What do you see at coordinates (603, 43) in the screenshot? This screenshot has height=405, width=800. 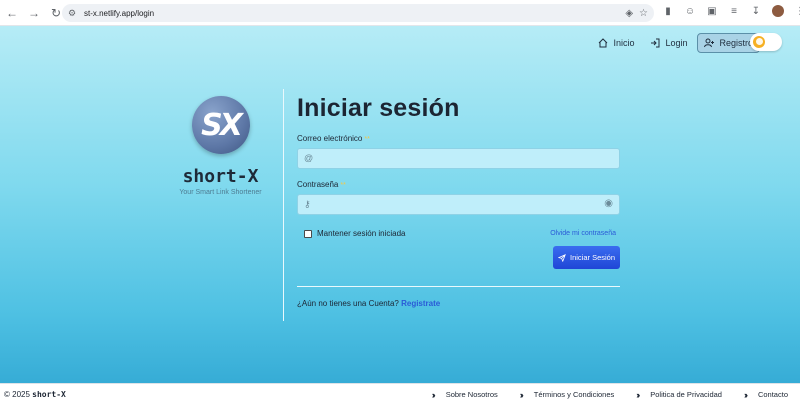 I see `home-icon` at bounding box center [603, 43].